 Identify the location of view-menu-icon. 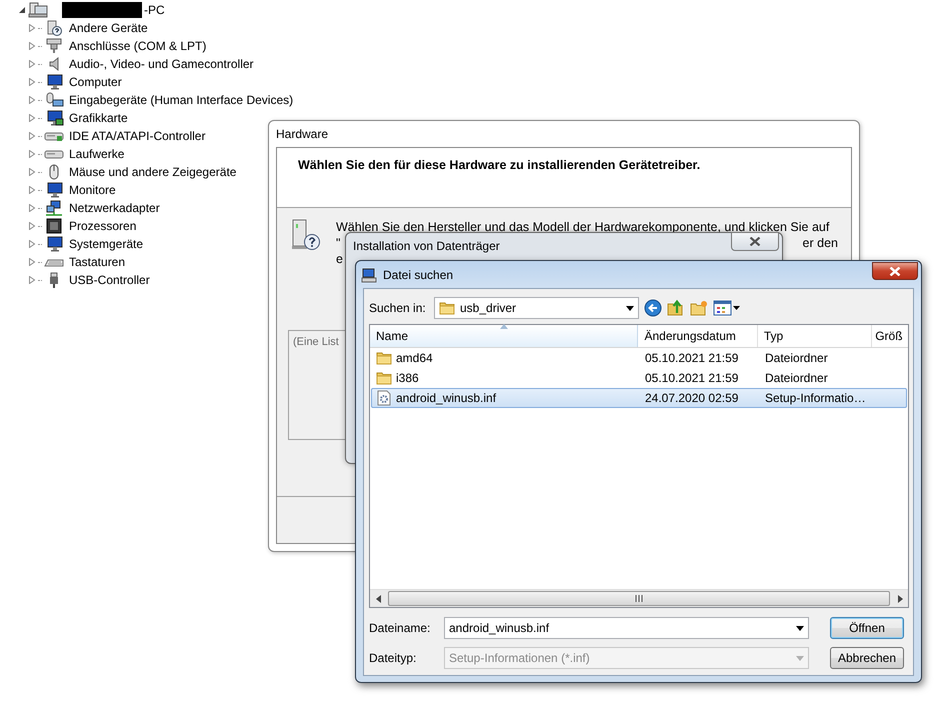
(727, 308).